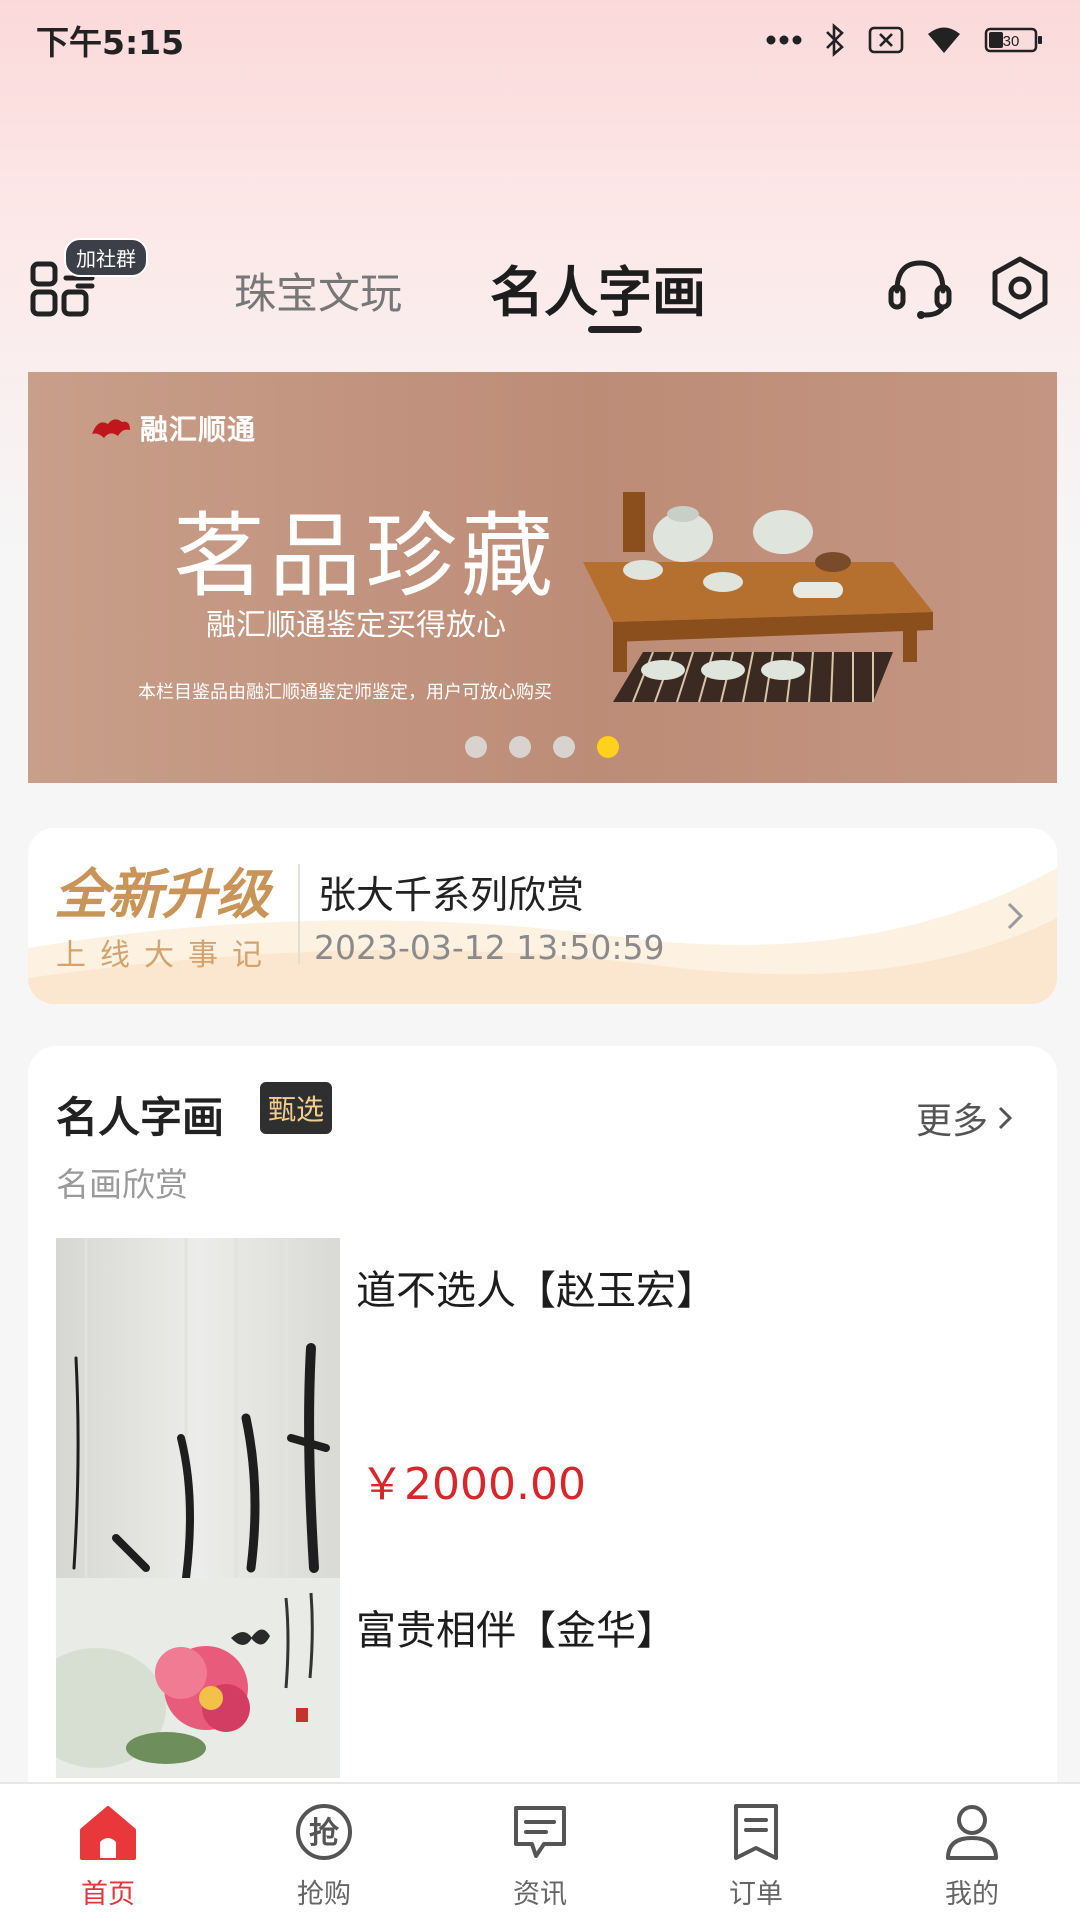 This screenshot has height=1920, width=1080. What do you see at coordinates (110, 42) in the screenshot?
I see `status-time: 下午5:15` at bounding box center [110, 42].